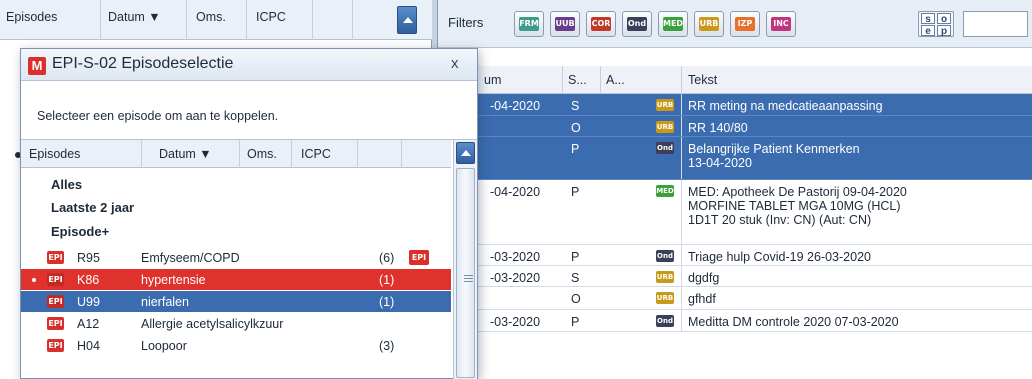 The width and height of the screenshot is (1032, 379). What do you see at coordinates (236, 154) in the screenshot?
I see `episode-table-header: Episodes Datum ▼ Oms. ICPC` at bounding box center [236, 154].